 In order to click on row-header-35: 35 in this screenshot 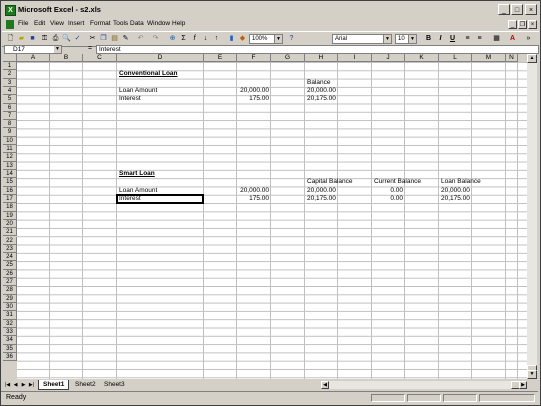, I will do `click(10, 348)`.